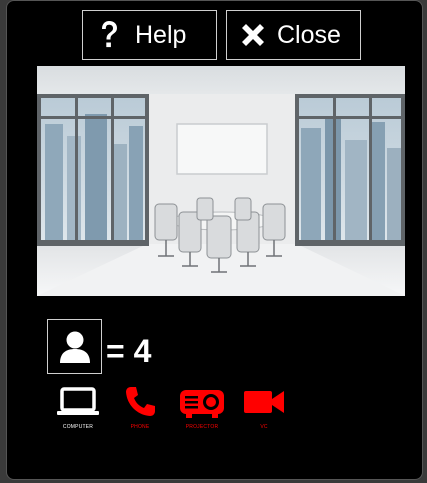 Image resolution: width=427 pixels, height=483 pixels. What do you see at coordinates (129, 351) in the screenshot?
I see `occupancy-count: = 4` at bounding box center [129, 351].